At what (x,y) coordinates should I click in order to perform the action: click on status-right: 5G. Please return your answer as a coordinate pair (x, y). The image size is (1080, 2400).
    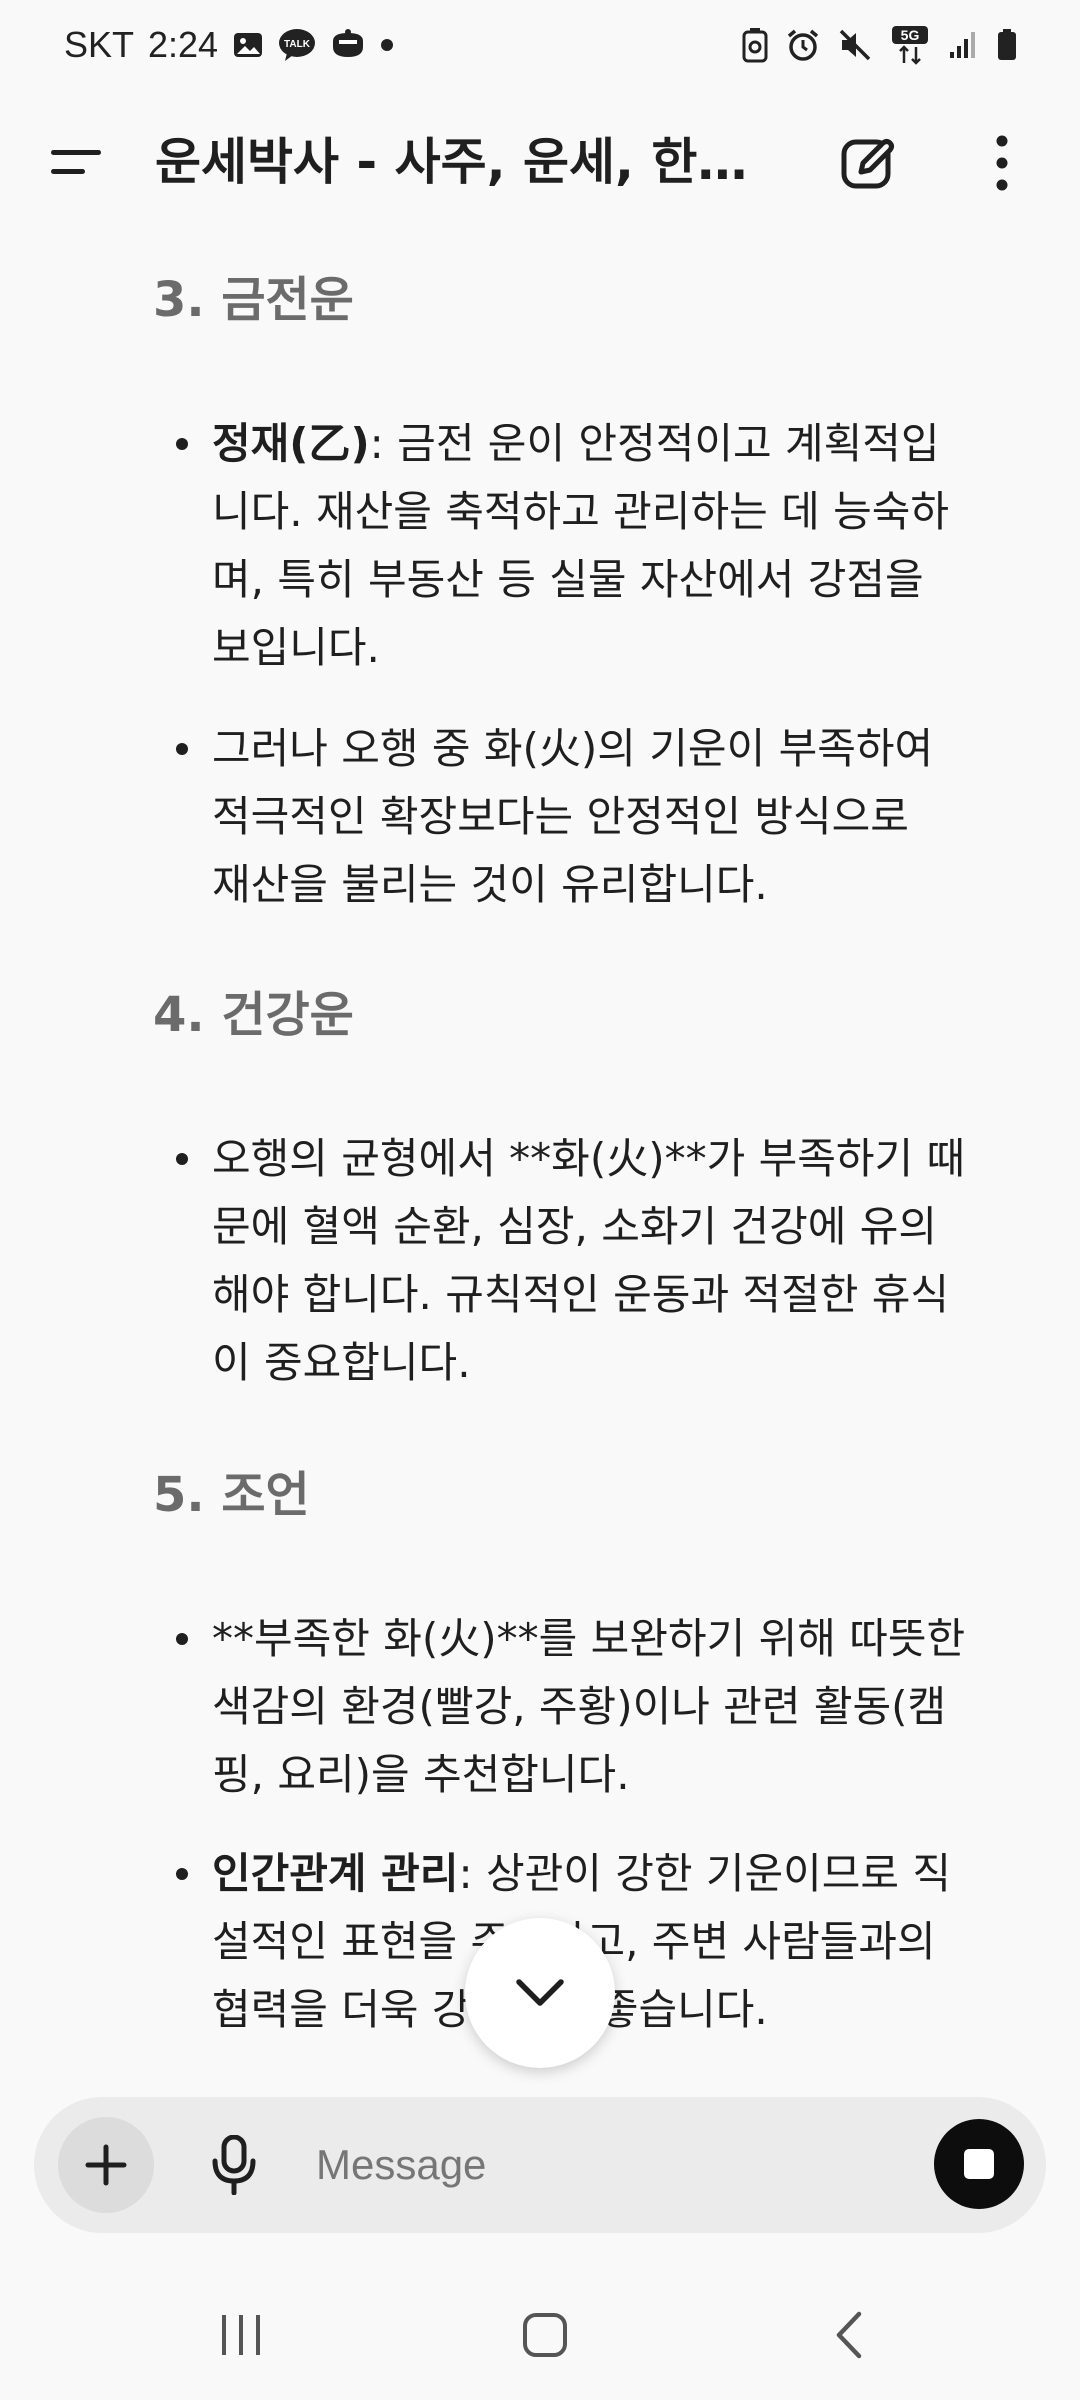
    Looking at the image, I should click on (880, 45).